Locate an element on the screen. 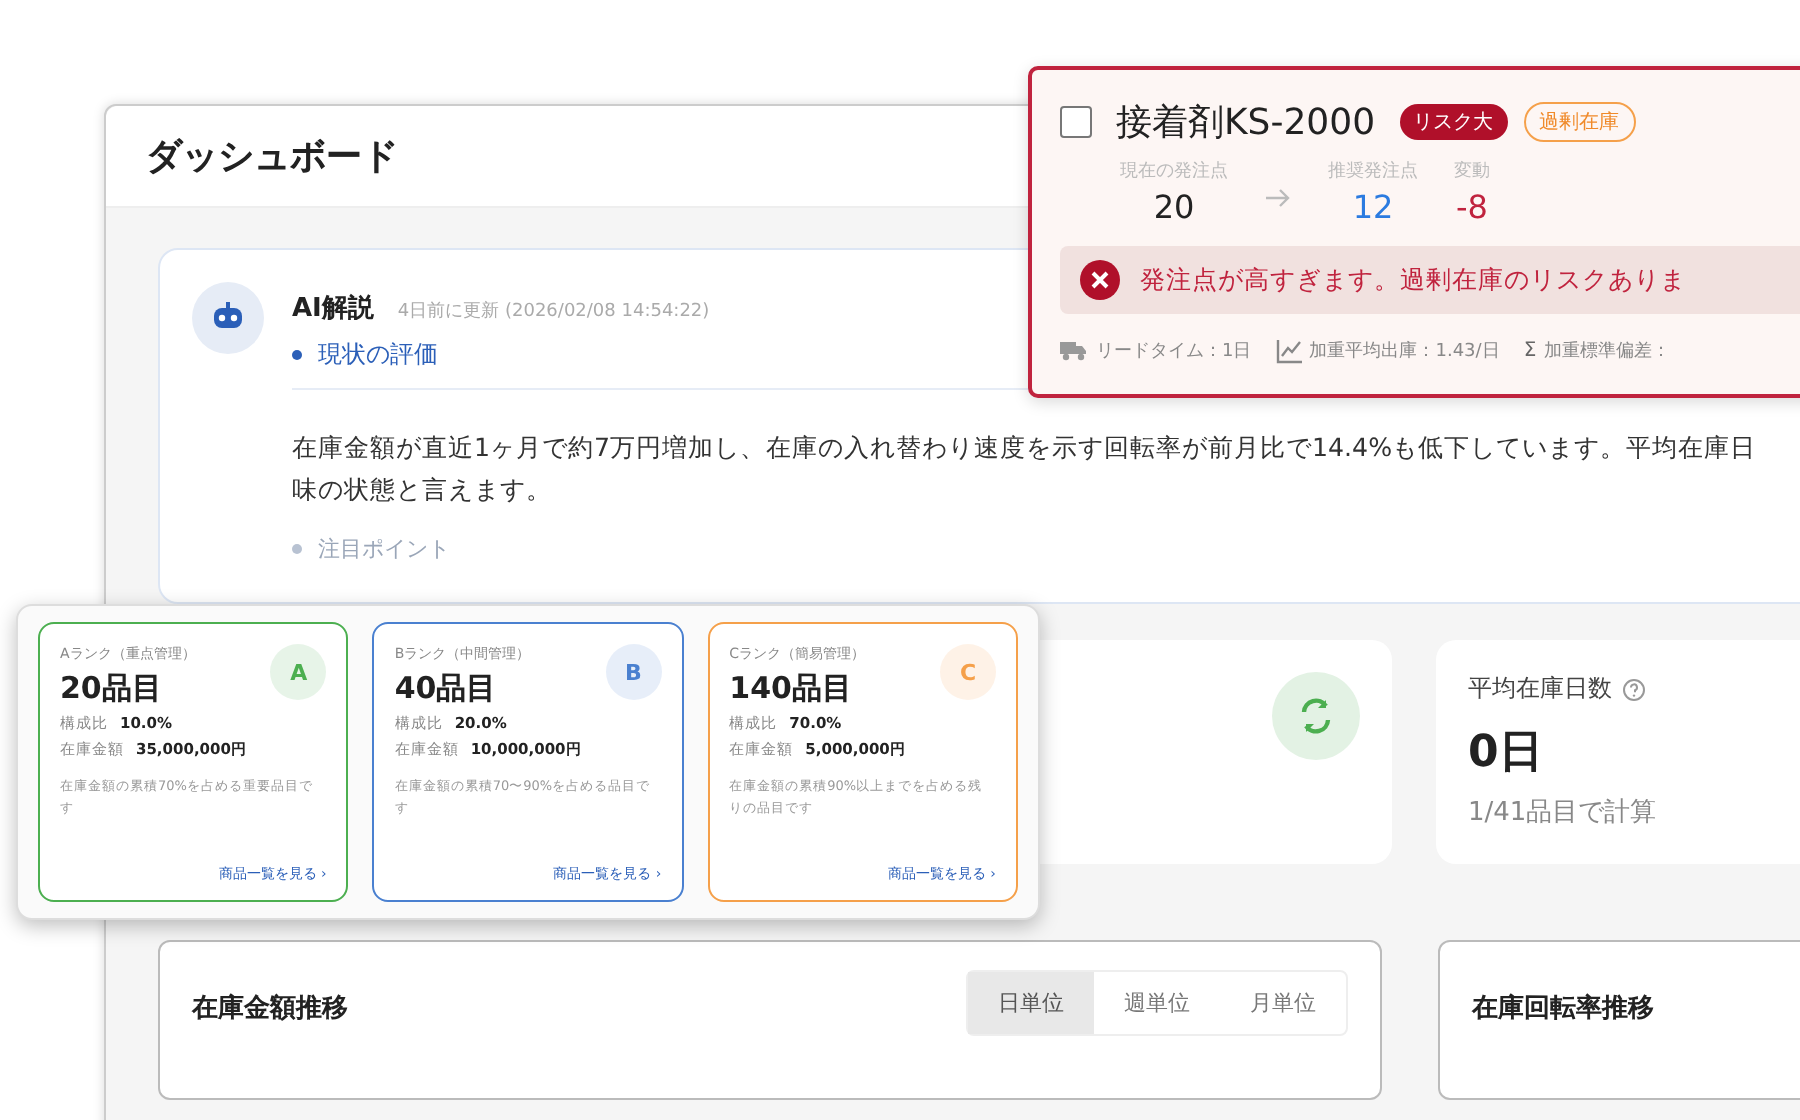  truck-icon is located at coordinates (1074, 351).